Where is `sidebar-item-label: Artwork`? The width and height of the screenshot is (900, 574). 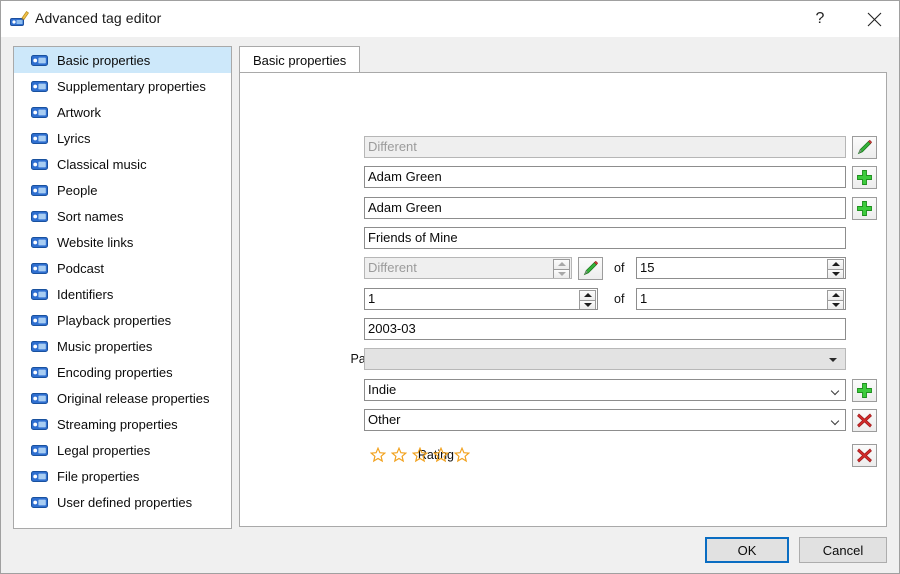
sidebar-item-label: Artwork is located at coordinates (79, 112).